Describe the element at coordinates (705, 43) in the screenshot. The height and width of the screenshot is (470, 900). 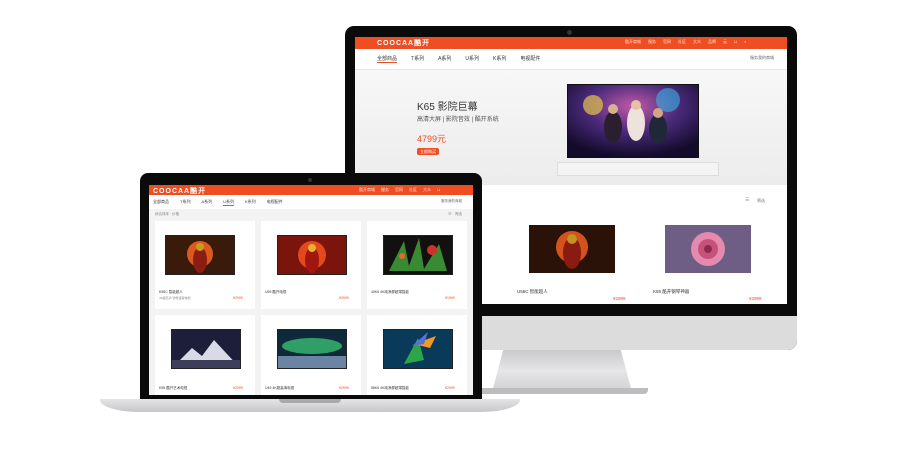
I see `top-nav: 酷开商城 服务 官网 社区 大众 品牌 云 ⊔ ⌕` at that location.